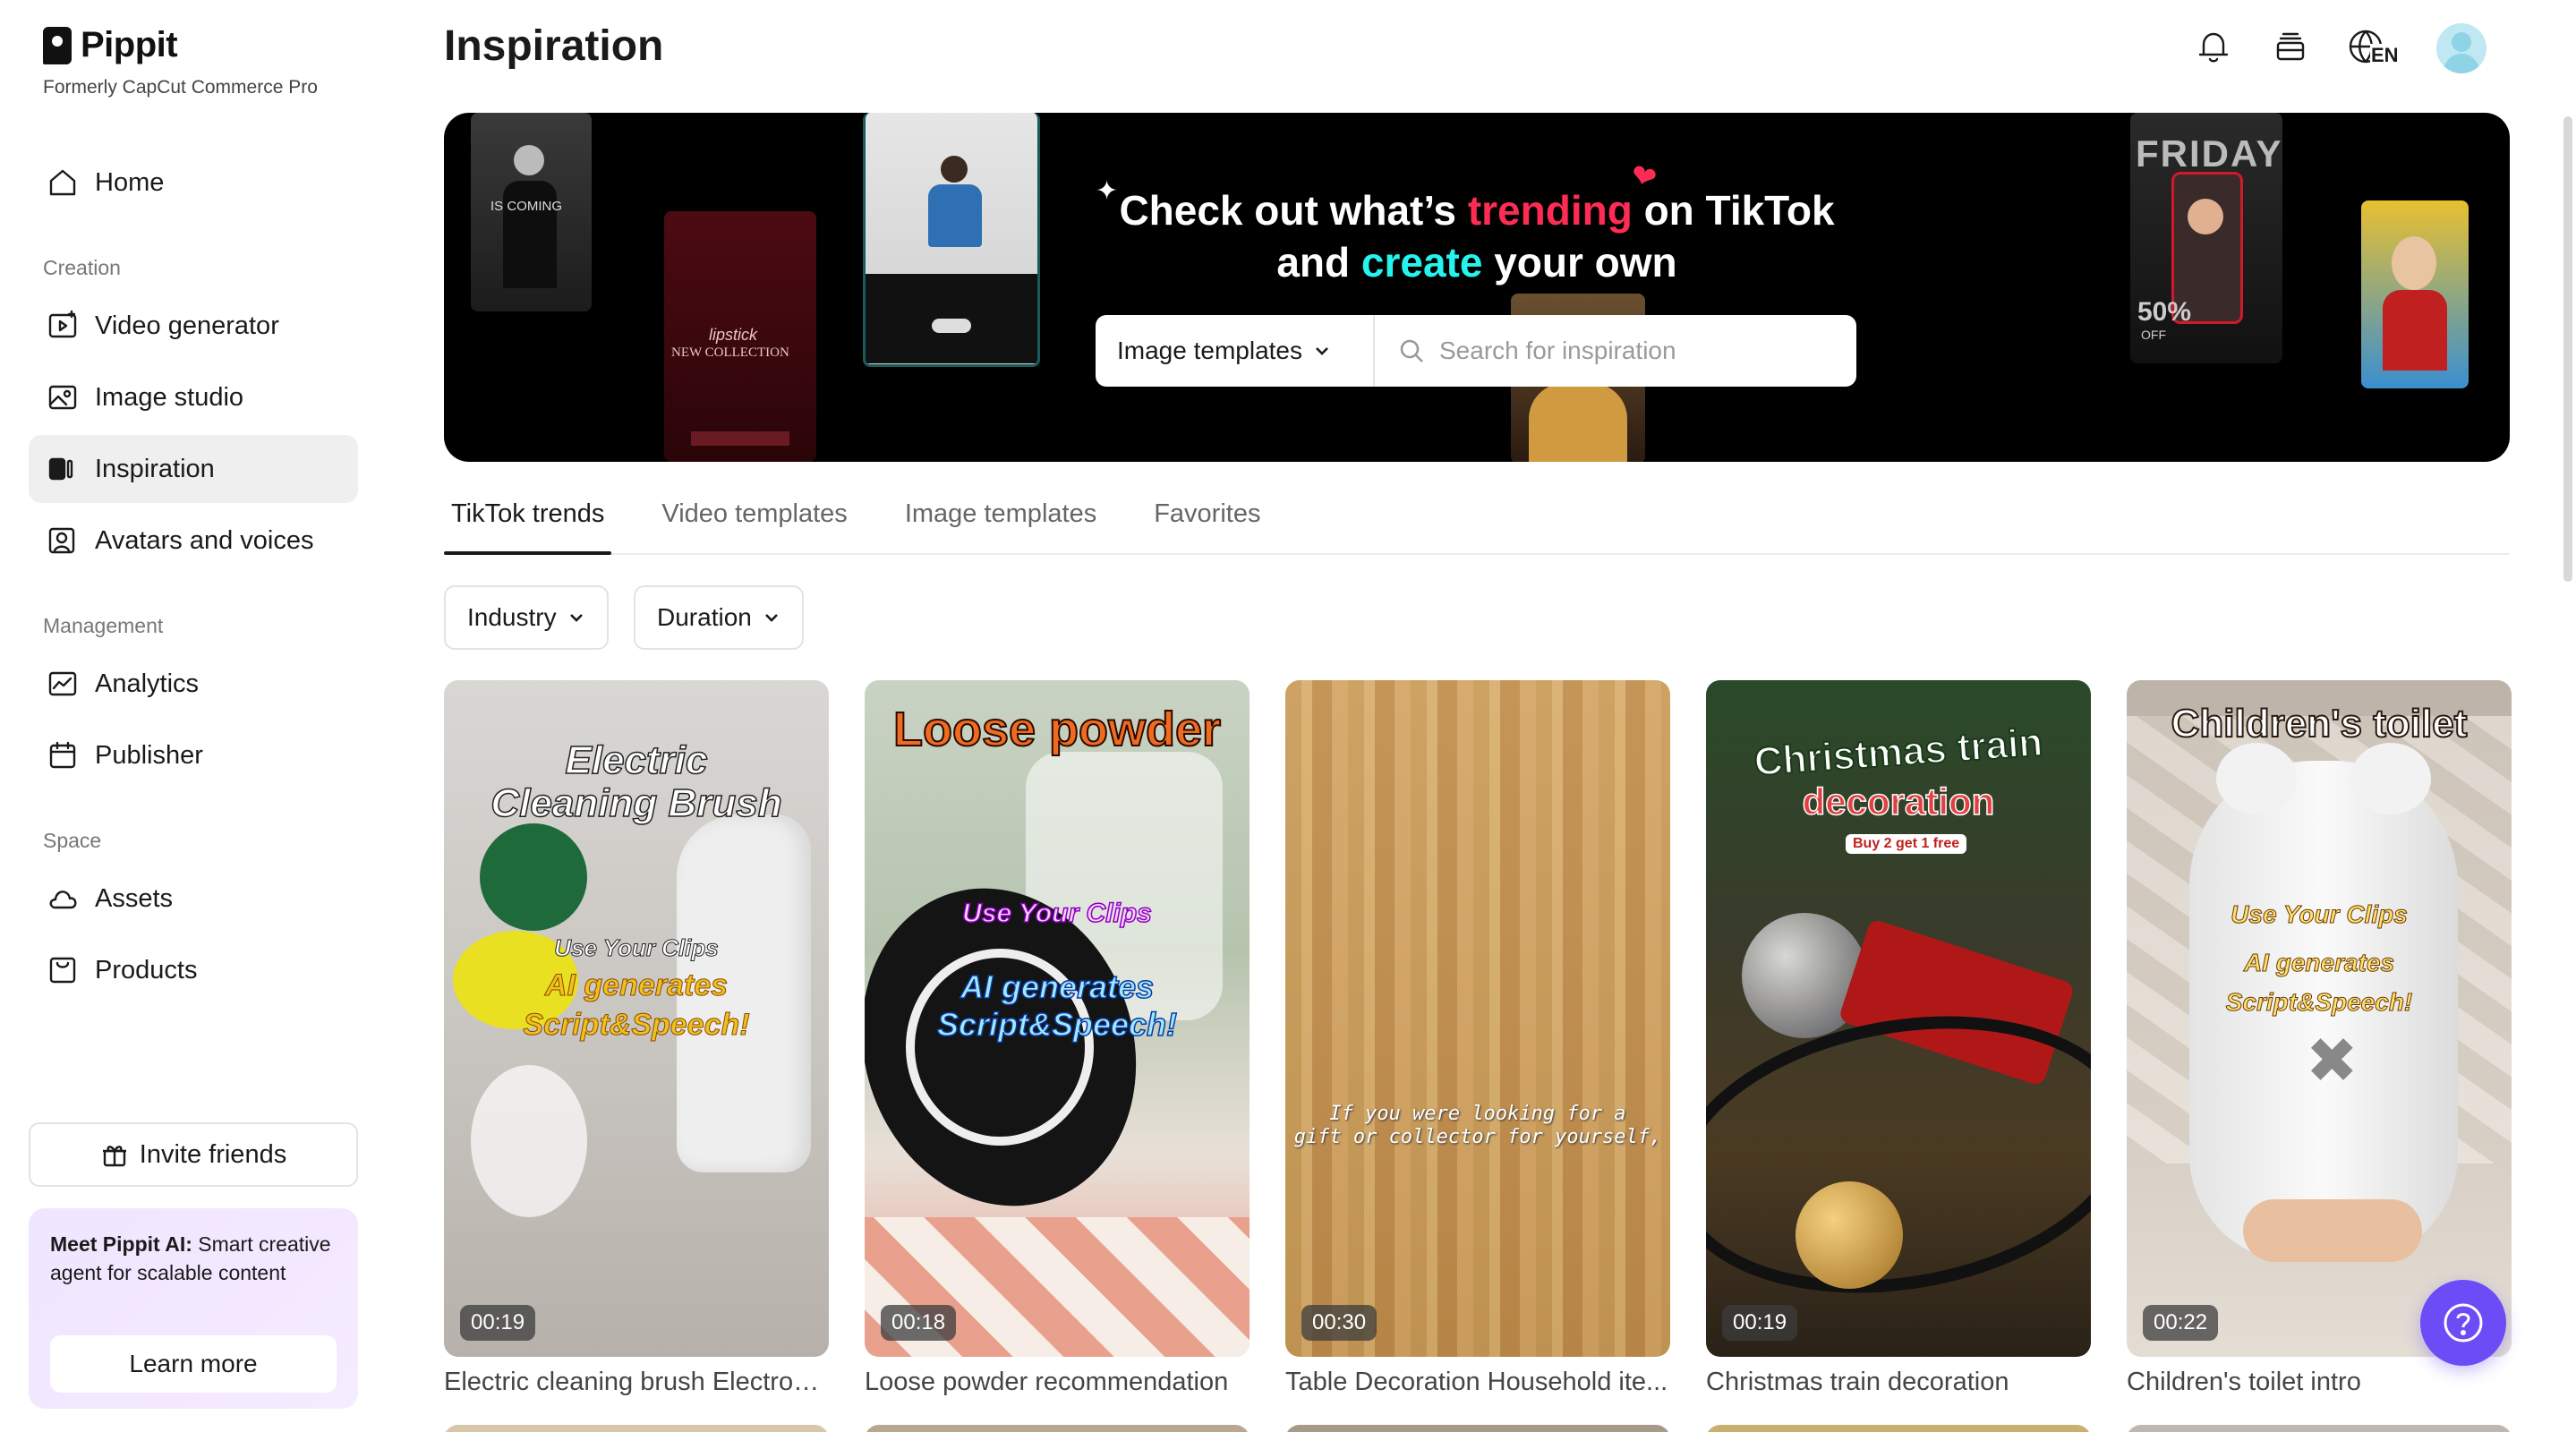 The height and width of the screenshot is (1432, 2576). Describe the element at coordinates (1339, 1323) in the screenshot. I see `duration-badge: 00:30` at that location.